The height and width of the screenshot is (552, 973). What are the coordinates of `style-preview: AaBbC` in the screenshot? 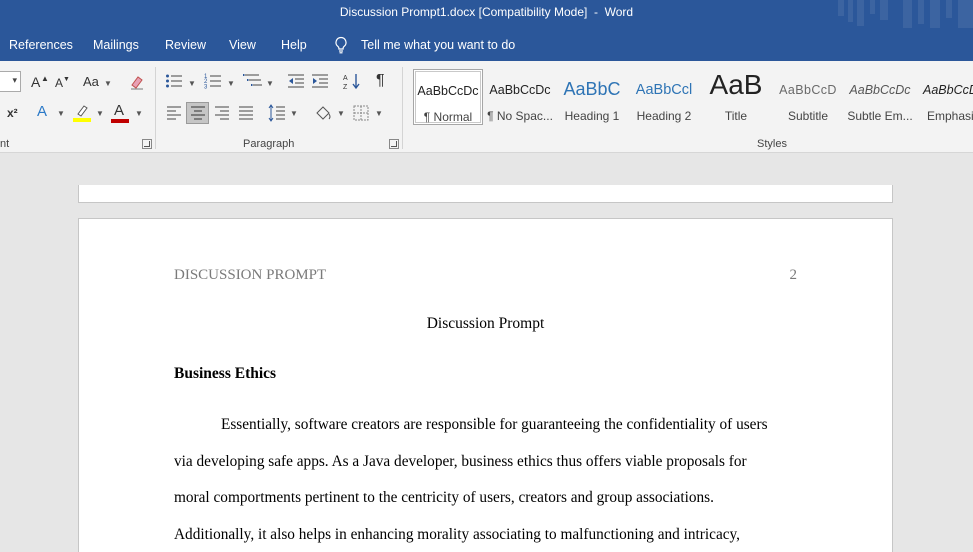 It's located at (592, 89).